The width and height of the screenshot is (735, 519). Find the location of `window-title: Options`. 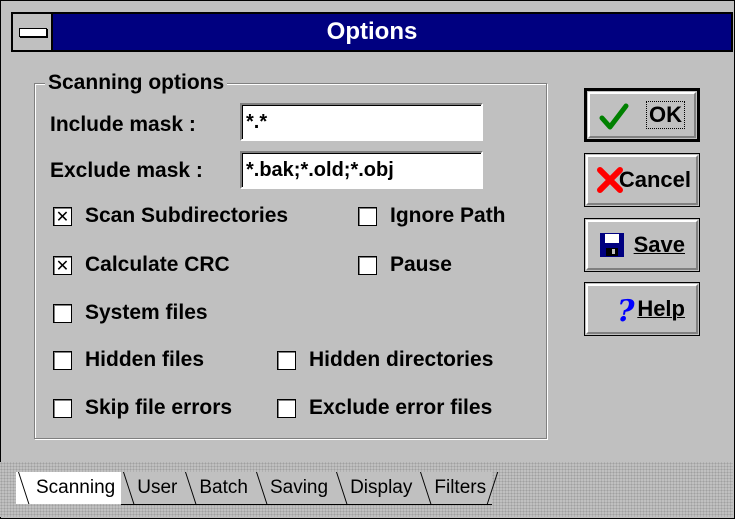

window-title: Options is located at coordinates (372, 31).